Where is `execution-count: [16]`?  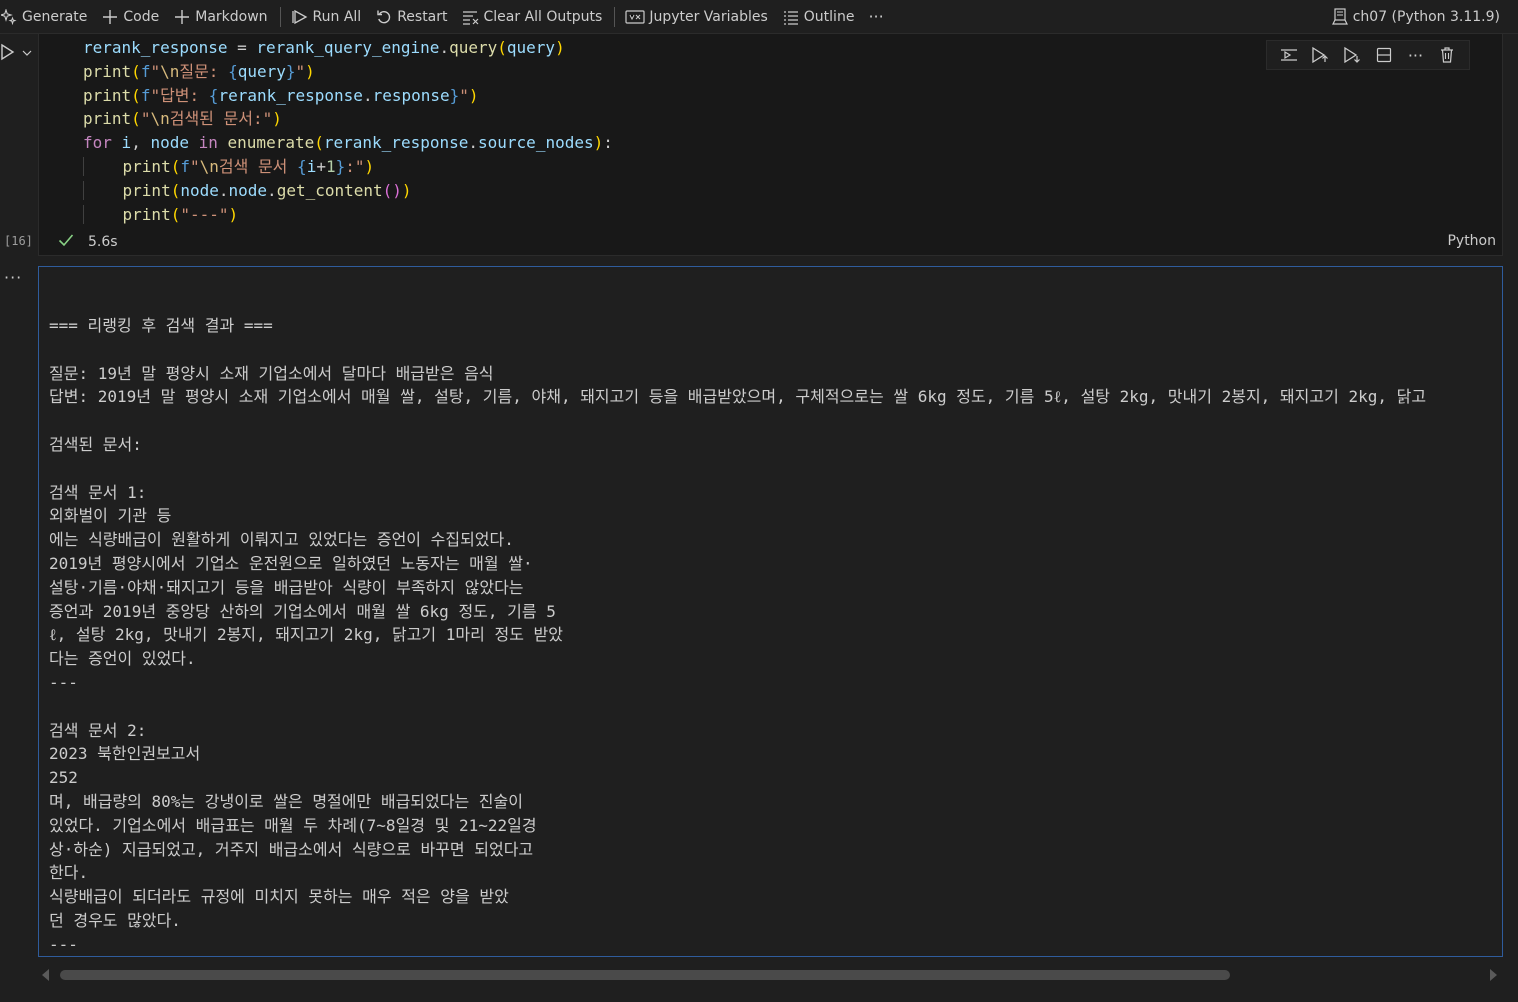
execution-count: [16] is located at coordinates (18, 241).